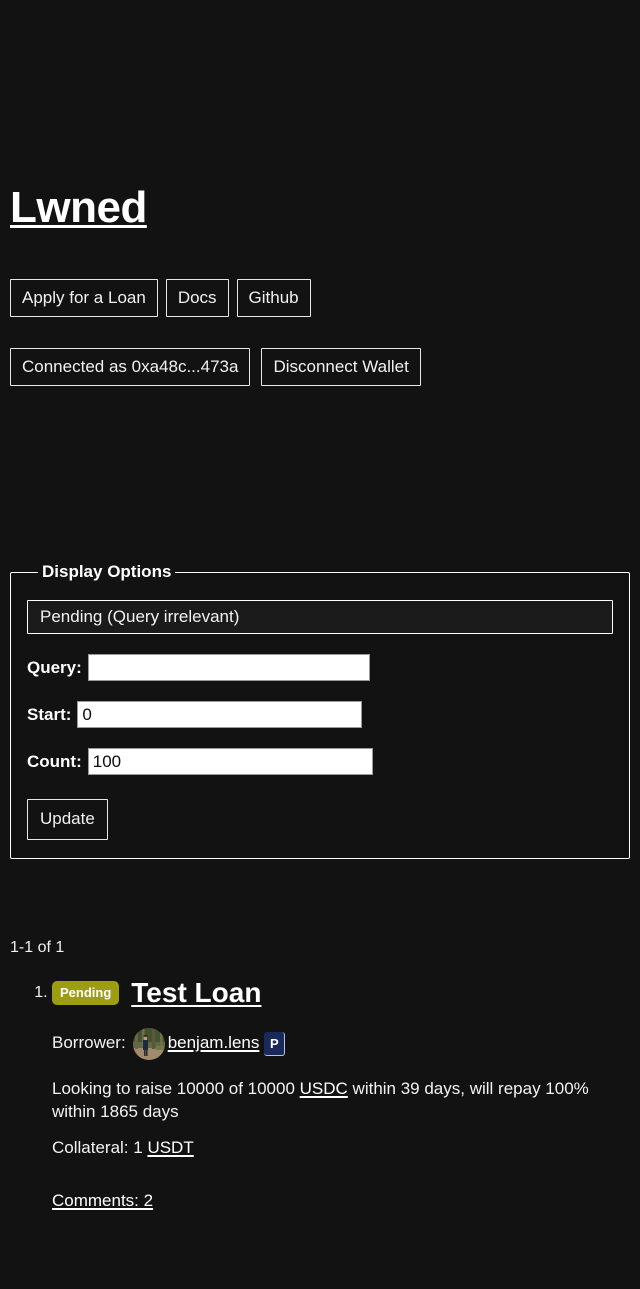  What do you see at coordinates (160, 298) in the screenshot?
I see `primary-nav: Apply for a Loan Docs Github` at bounding box center [160, 298].